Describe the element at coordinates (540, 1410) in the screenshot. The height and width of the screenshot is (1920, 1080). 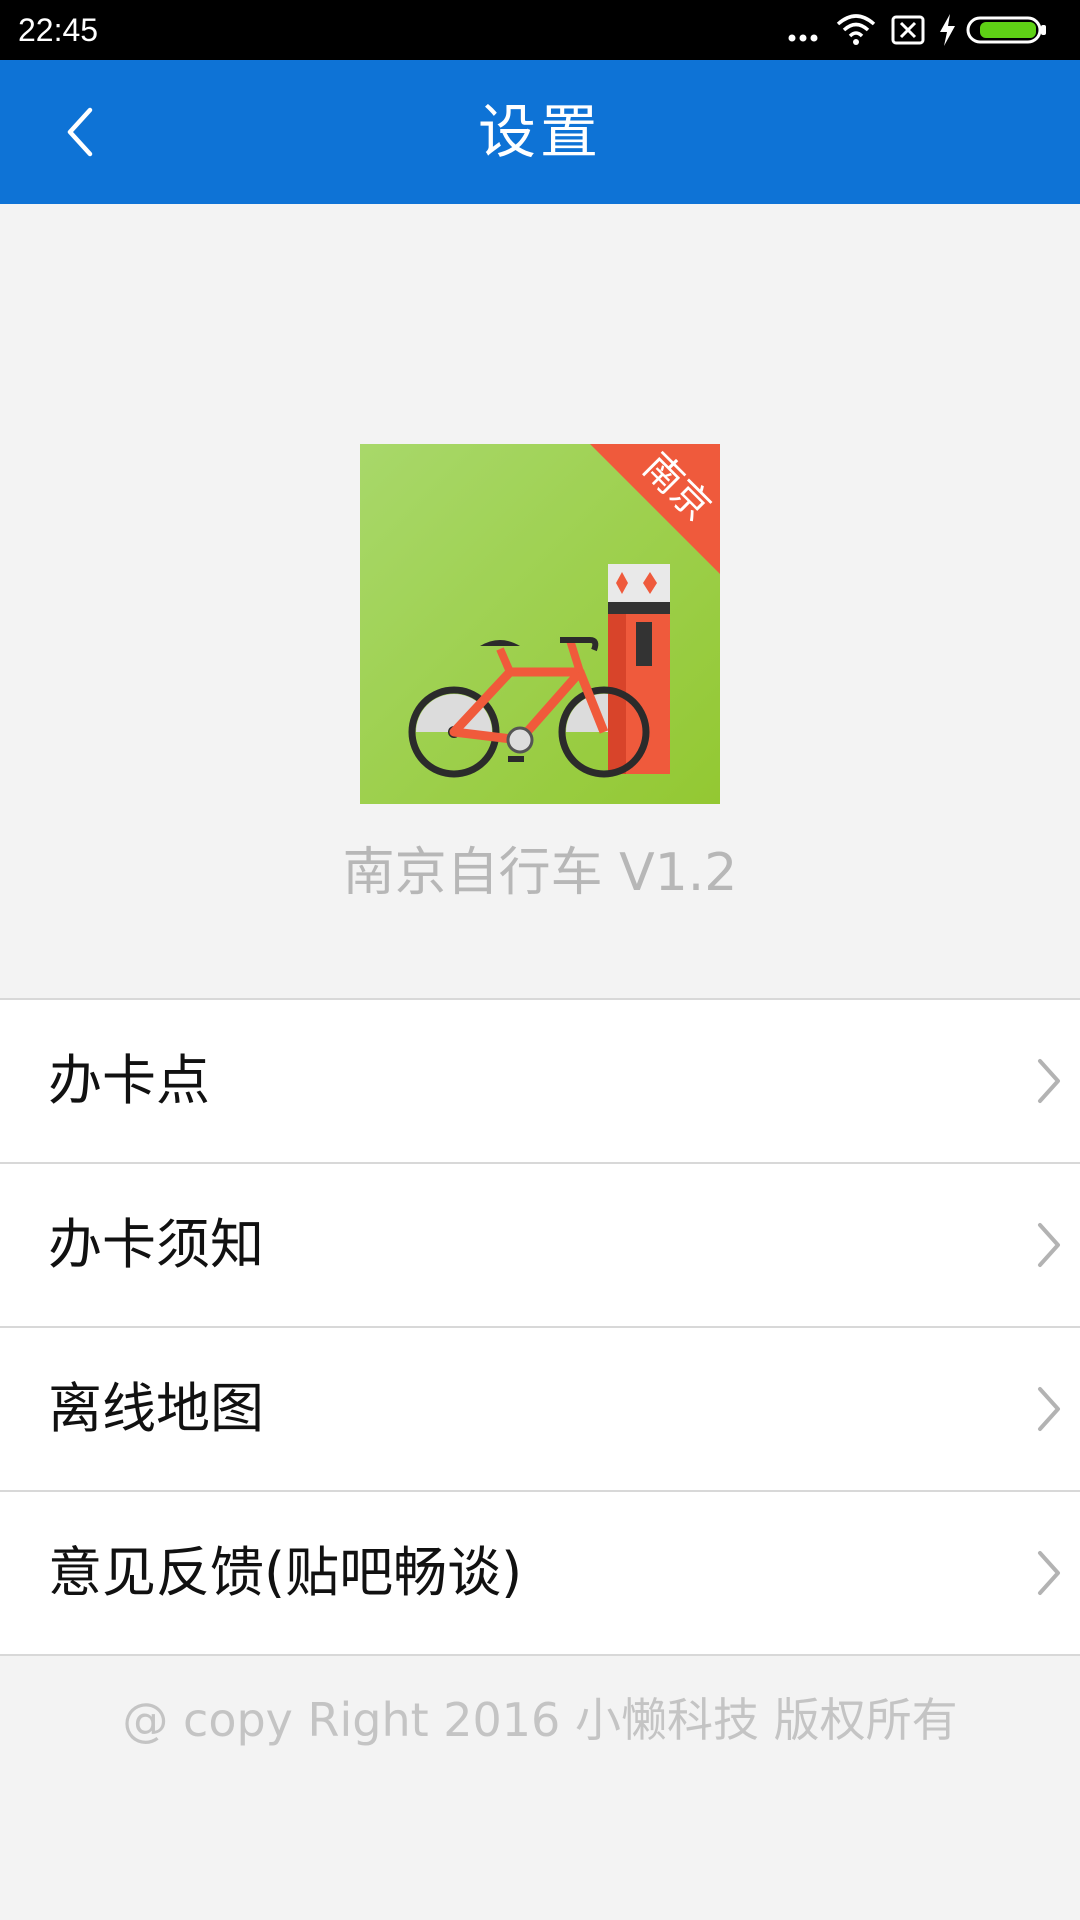
I see `menu-item-offline-map: 离线地图` at that location.